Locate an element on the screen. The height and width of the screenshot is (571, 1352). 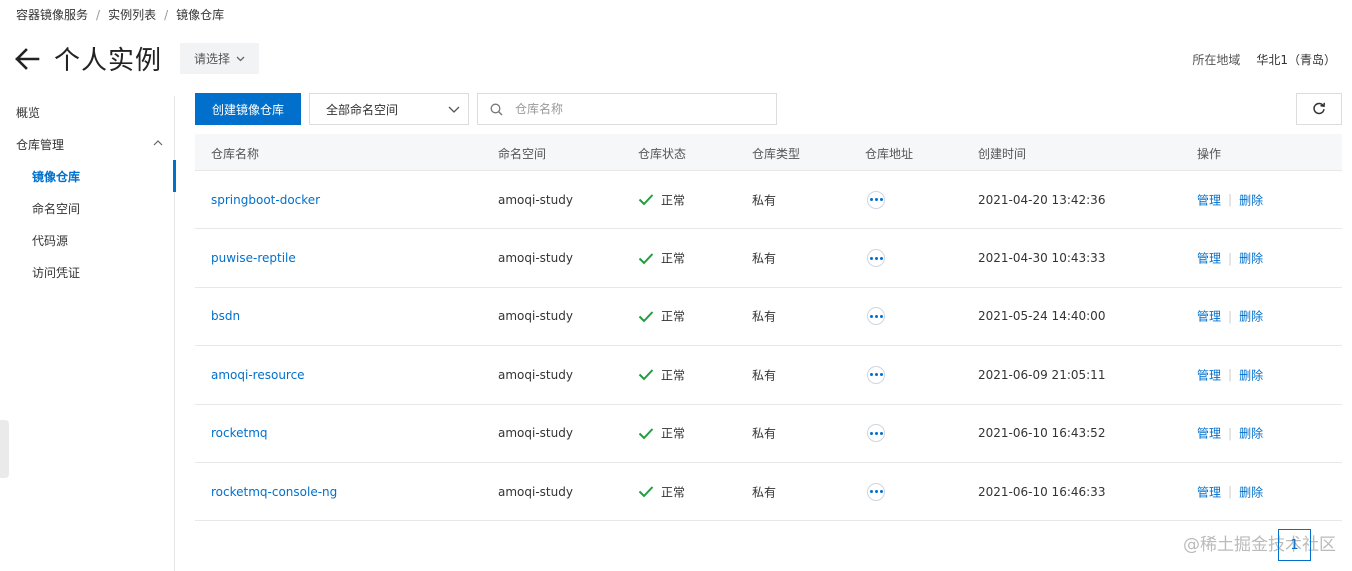
region-value: 华北1（青岛） is located at coordinates (1296, 59).